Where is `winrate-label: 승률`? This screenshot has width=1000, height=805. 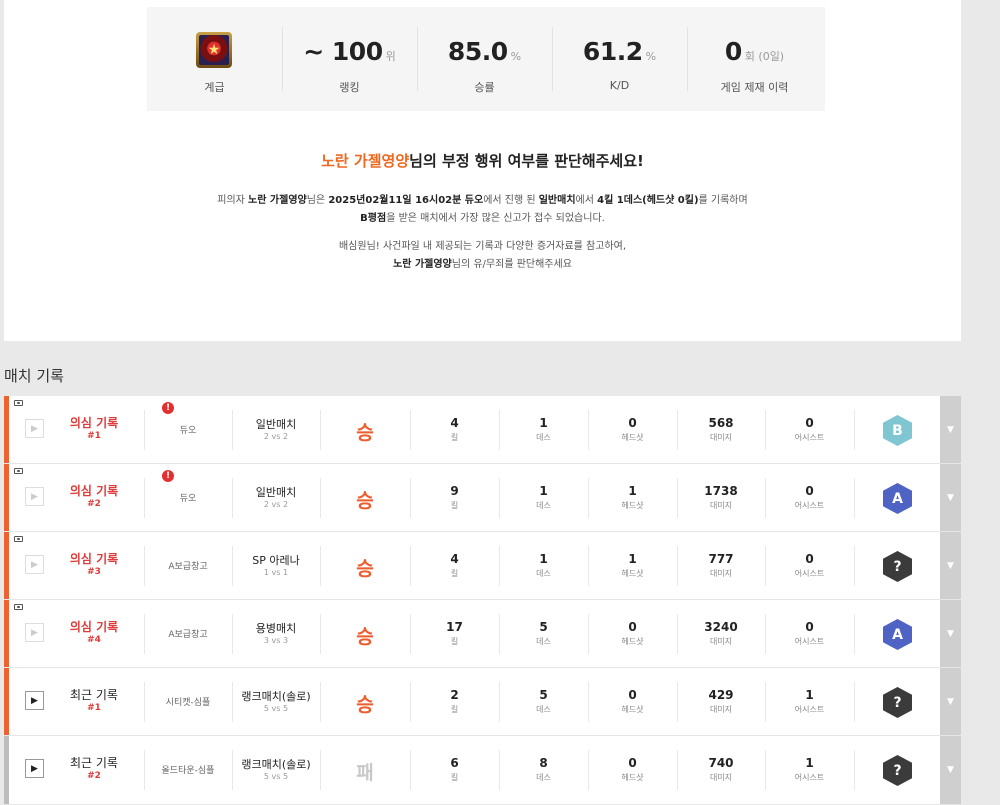
winrate-label: 승률 is located at coordinates (484, 87).